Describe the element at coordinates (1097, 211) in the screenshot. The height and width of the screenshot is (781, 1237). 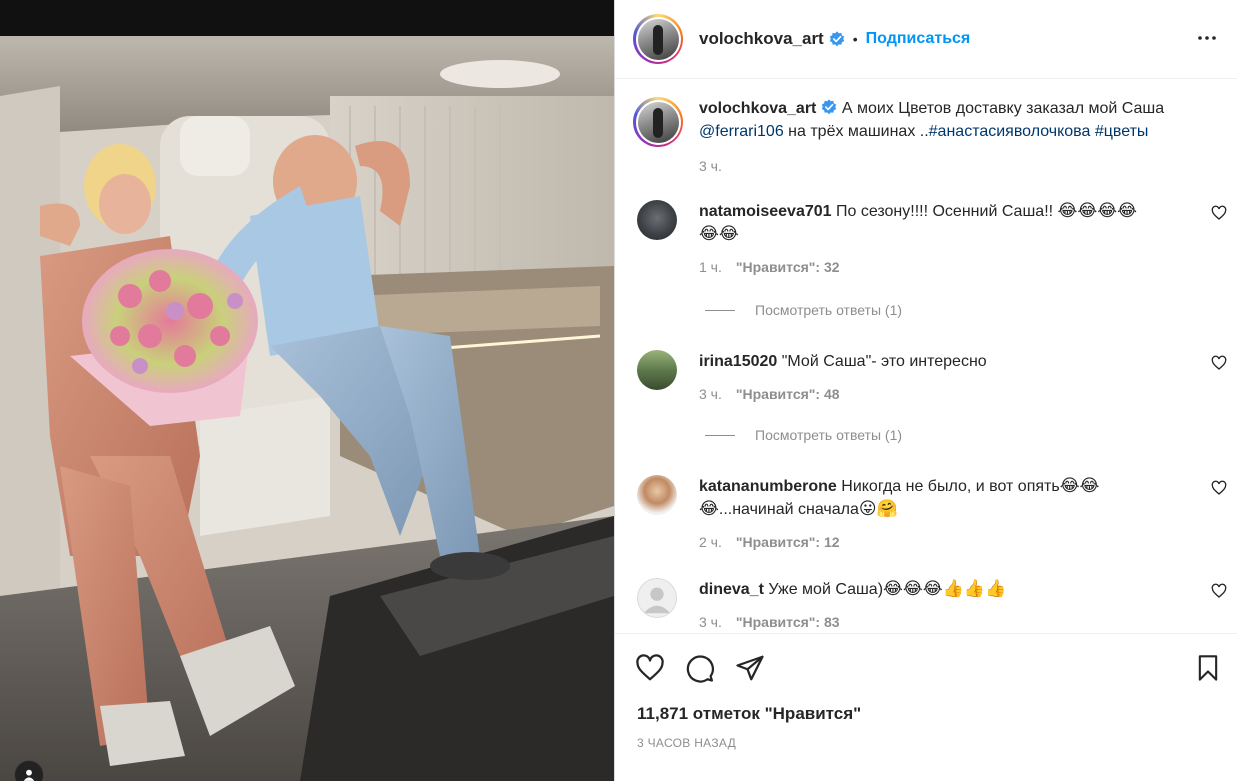
I see `comment-emoji: 😂😂😂😂` at that location.